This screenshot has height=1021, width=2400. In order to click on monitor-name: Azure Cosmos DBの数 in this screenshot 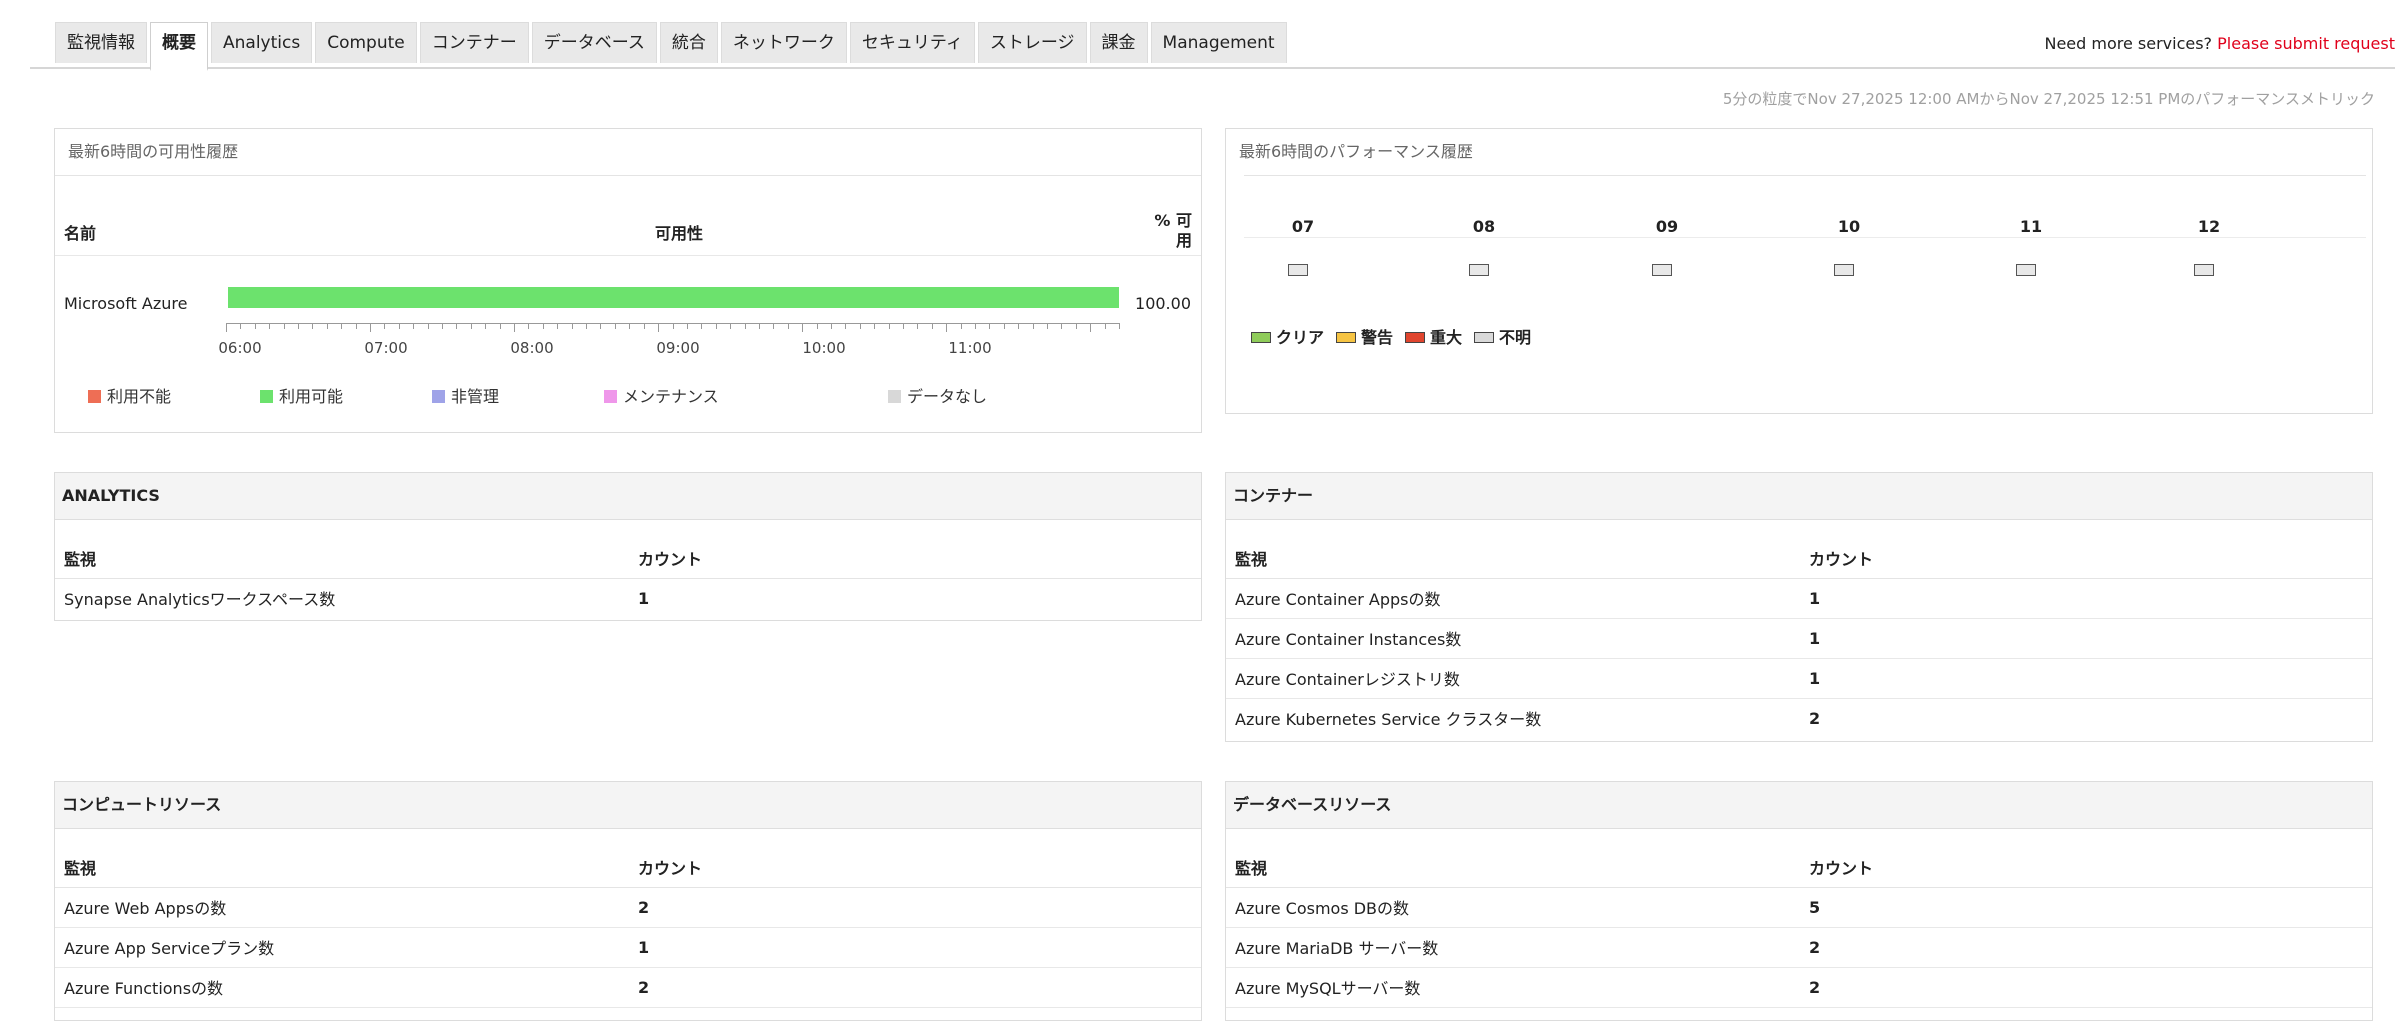, I will do `click(1513, 907)`.